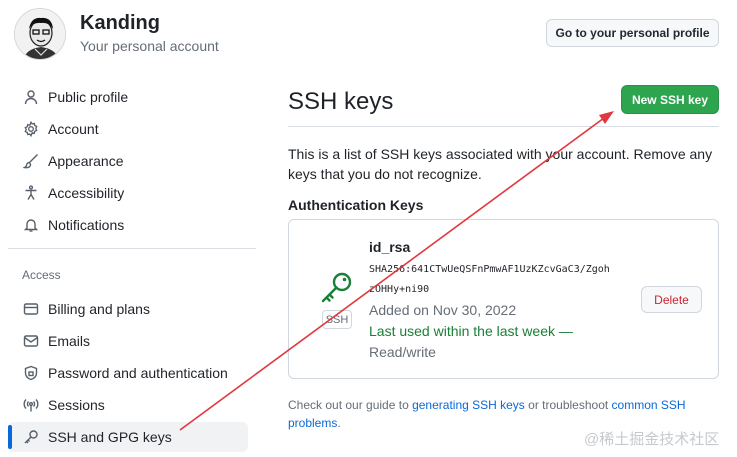  I want to click on sidebar-item-label: Public profile, so click(88, 97).